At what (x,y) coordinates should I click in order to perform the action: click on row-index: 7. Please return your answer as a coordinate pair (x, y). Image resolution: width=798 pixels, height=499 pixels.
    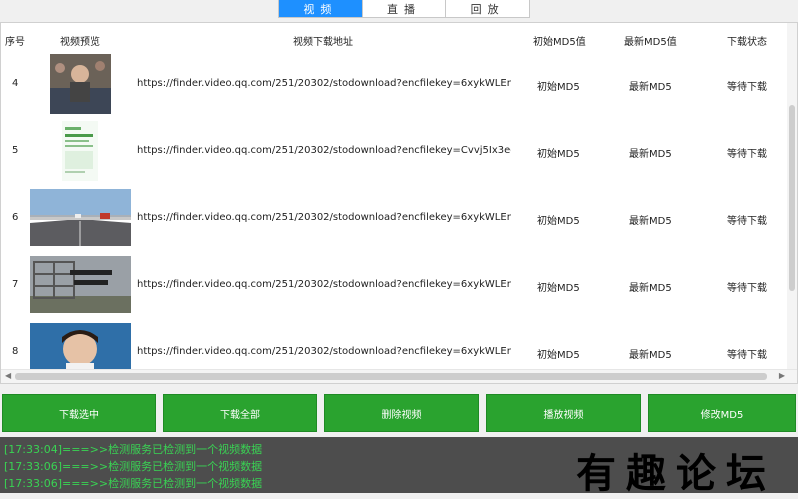
    Looking at the image, I should click on (15, 284).